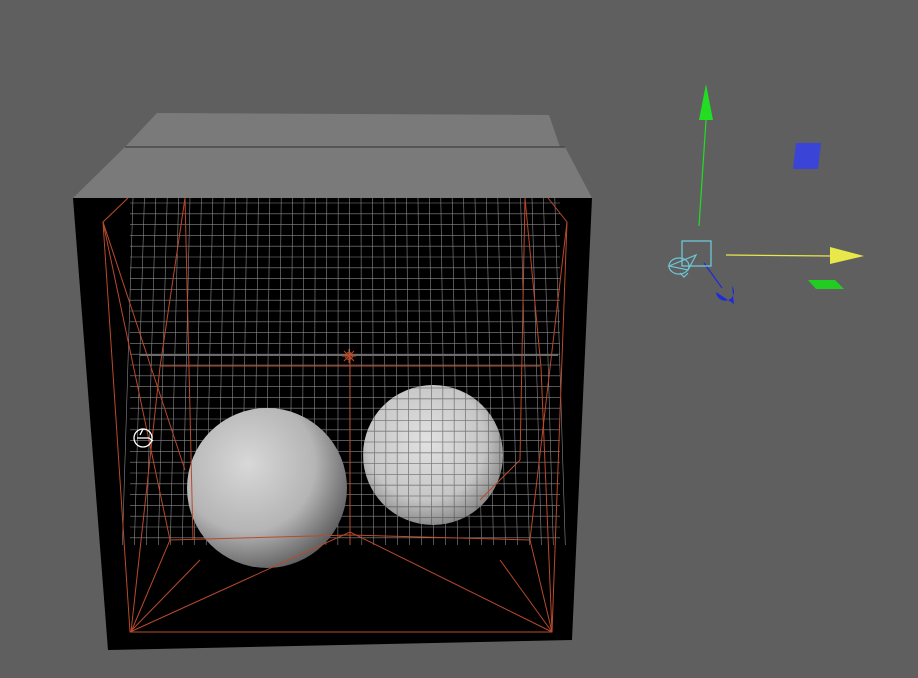  What do you see at coordinates (332, 172) in the screenshot?
I see `room-box-top` at bounding box center [332, 172].